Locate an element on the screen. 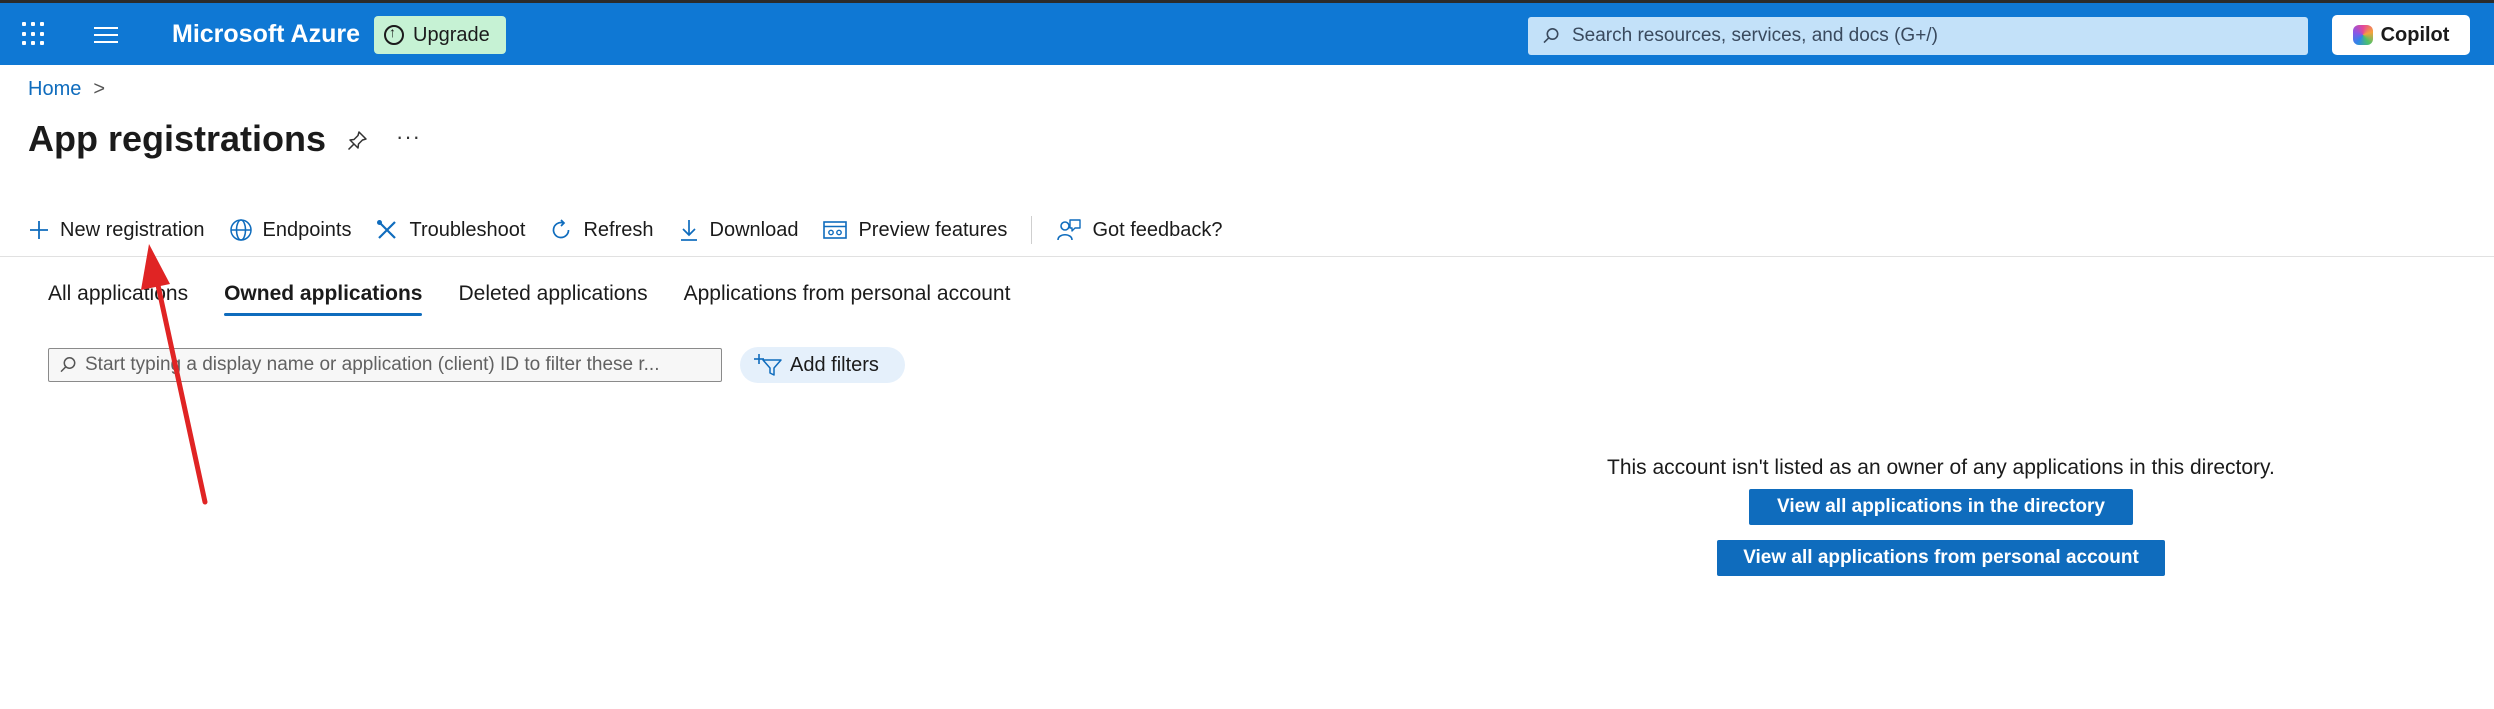 The image size is (2494, 709). troubleshoot-label: Troubleshoot is located at coordinates (467, 229).